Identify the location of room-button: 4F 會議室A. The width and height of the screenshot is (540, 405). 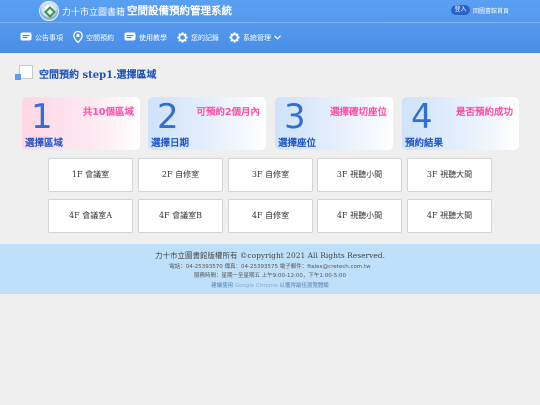
(90, 216).